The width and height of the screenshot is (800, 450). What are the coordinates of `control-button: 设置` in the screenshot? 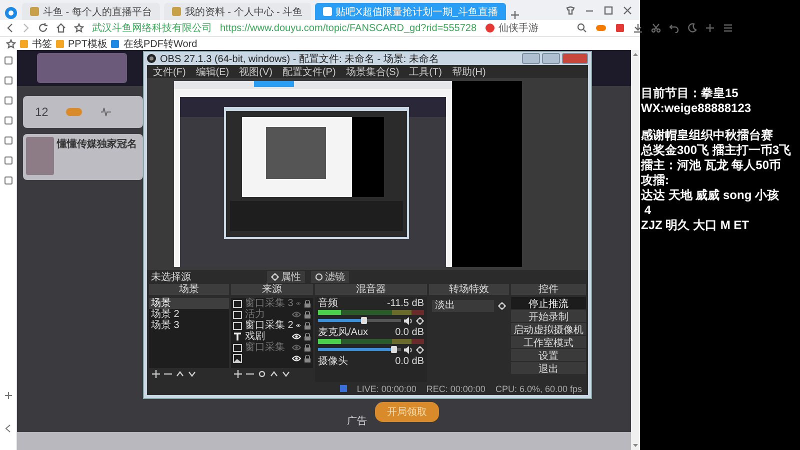 It's located at (548, 355).